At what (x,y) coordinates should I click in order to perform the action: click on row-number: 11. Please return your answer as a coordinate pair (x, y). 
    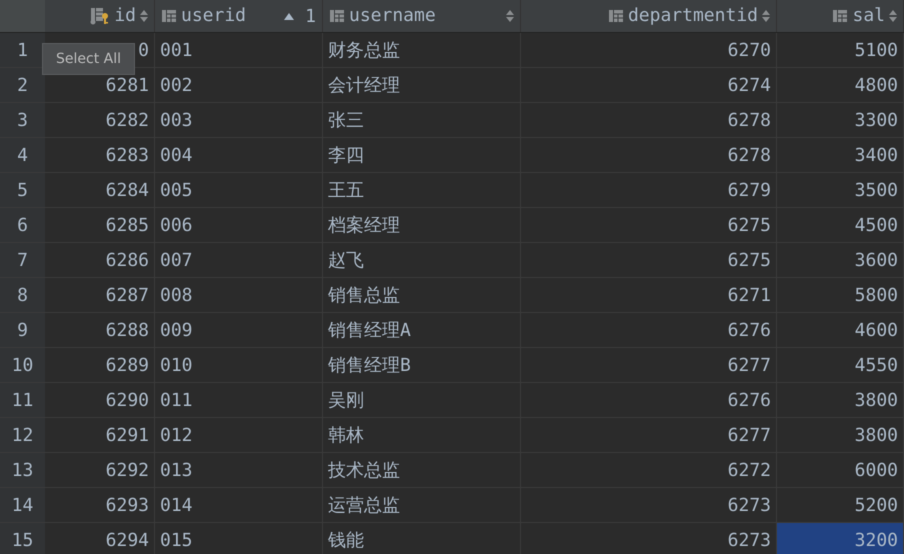
    Looking at the image, I should click on (22, 400).